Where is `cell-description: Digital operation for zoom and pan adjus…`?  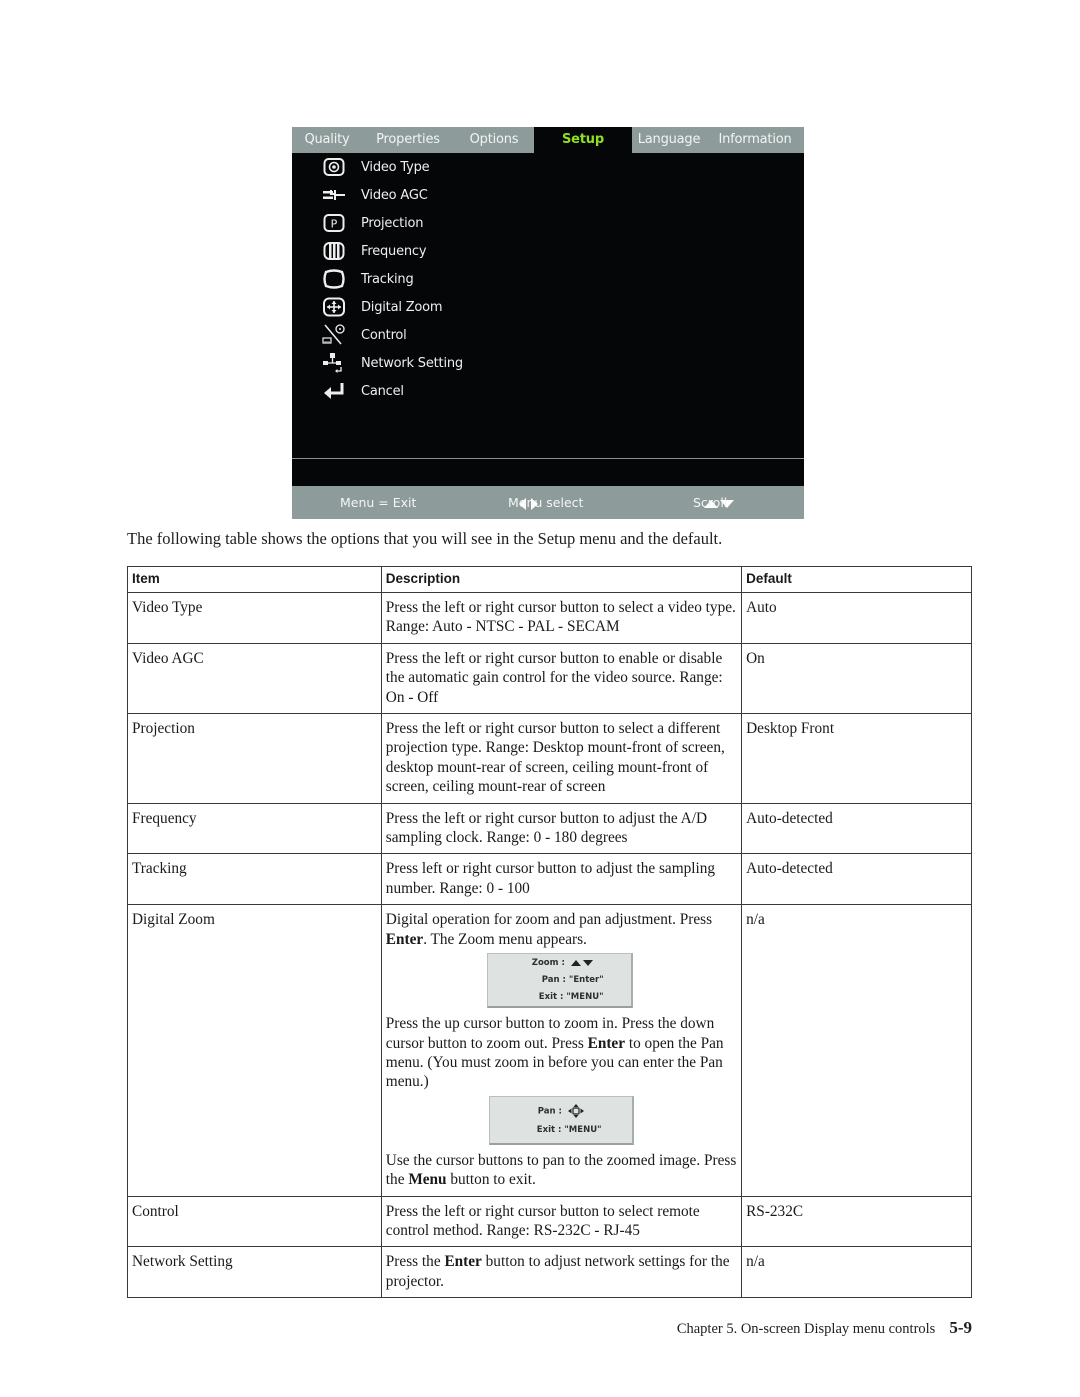
cell-description: Digital operation for zoom and pan adjus… is located at coordinates (561, 1050).